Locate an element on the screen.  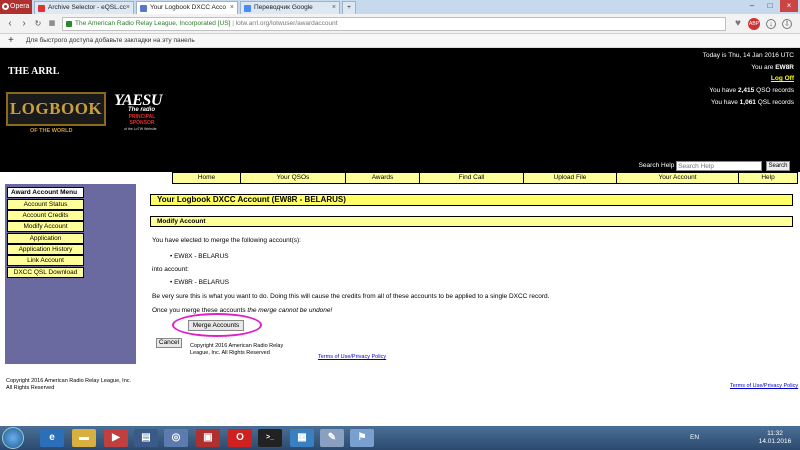
speed-dial-icon: ▦ is located at coordinates (52, 24).